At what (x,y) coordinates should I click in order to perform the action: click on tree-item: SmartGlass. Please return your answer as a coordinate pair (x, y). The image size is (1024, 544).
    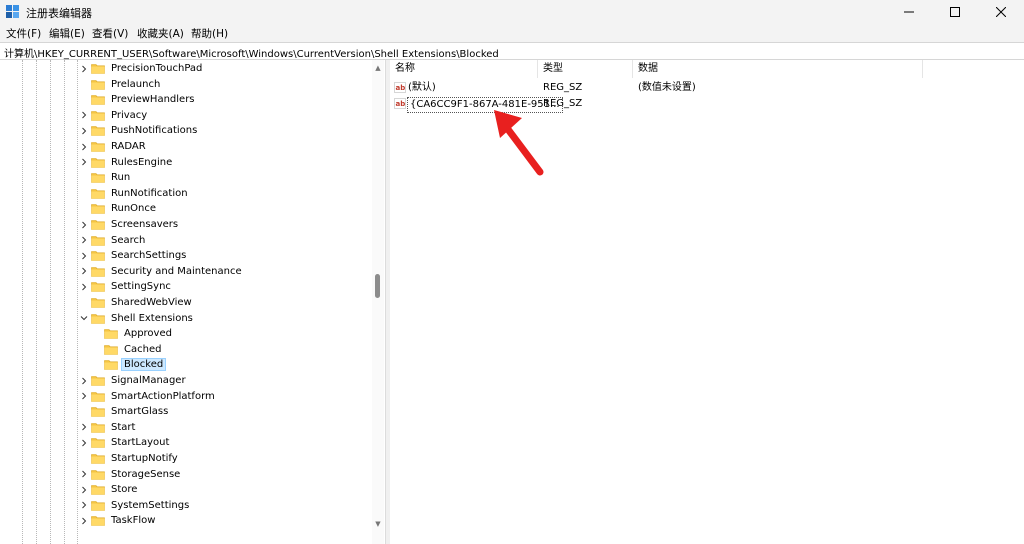
    Looking at the image, I should click on (124, 411).